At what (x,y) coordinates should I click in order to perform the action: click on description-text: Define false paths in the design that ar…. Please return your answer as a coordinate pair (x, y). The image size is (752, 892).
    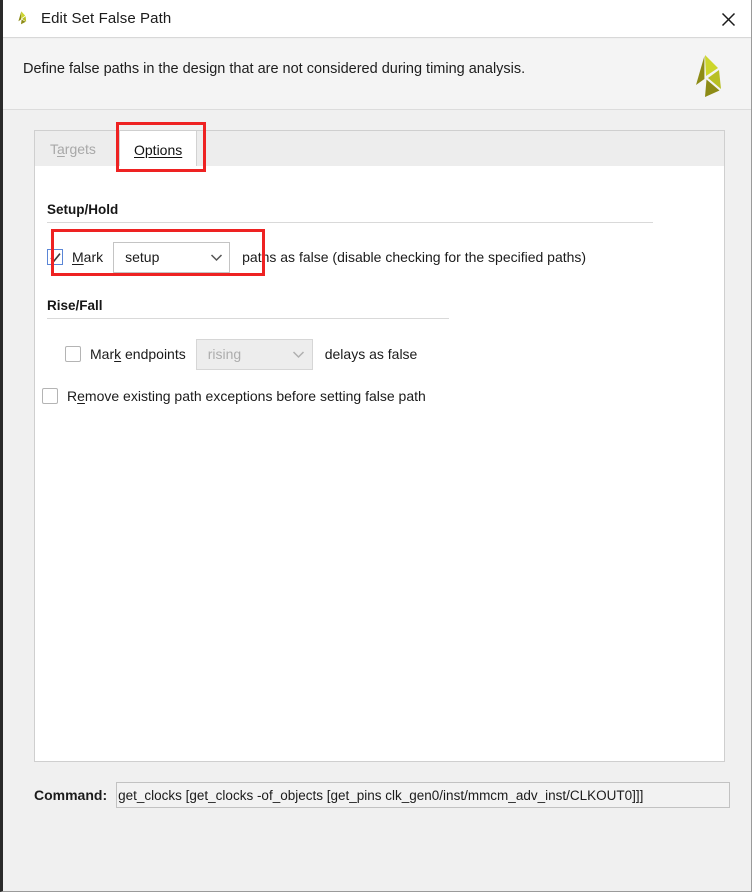
    Looking at the image, I should click on (274, 69).